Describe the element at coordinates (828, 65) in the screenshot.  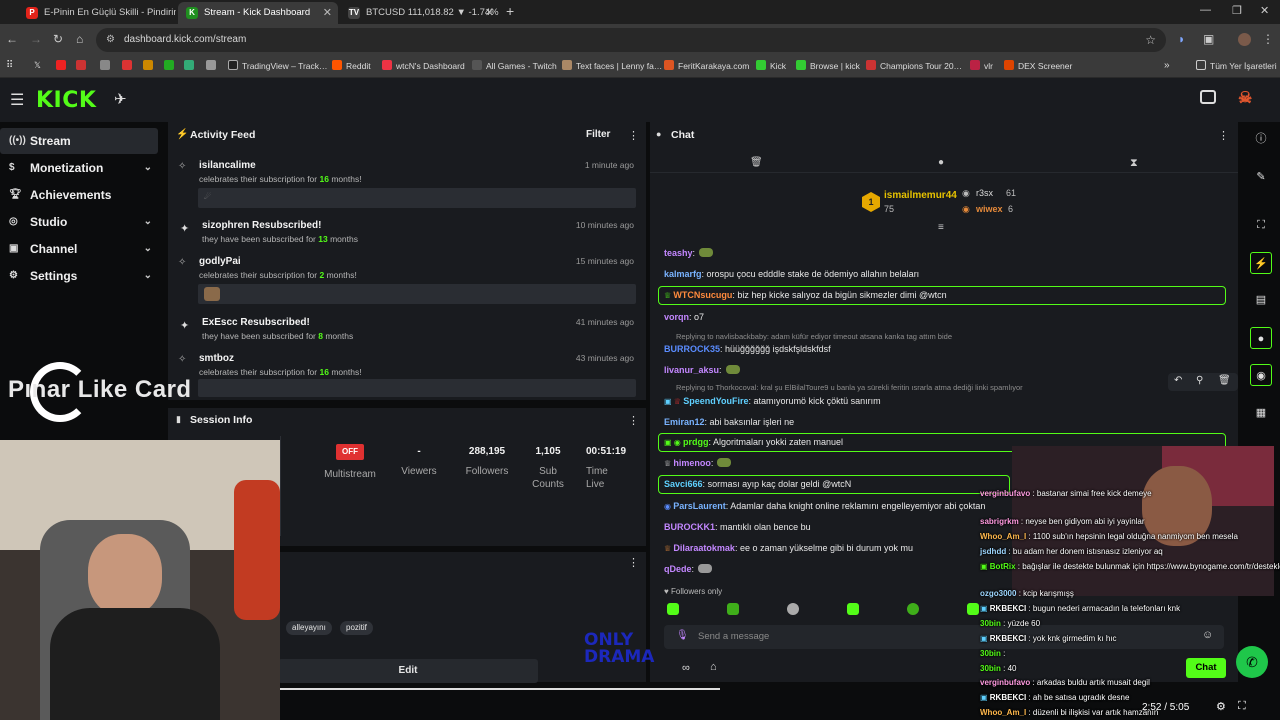
I see `bookmark-item: Browse | kick` at that location.